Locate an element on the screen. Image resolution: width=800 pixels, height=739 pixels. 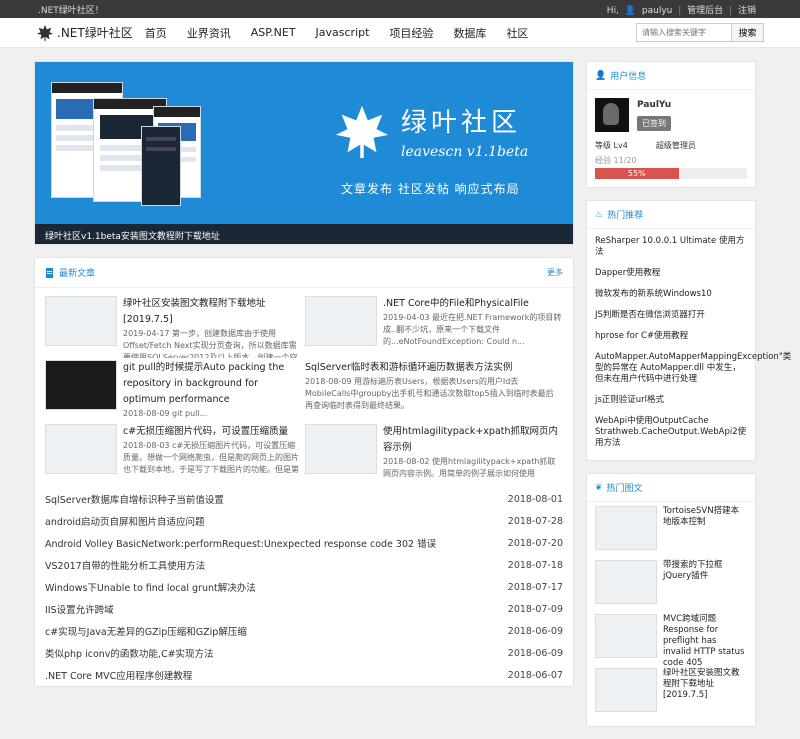
user-name: PaulYu is located at coordinates (654, 105).